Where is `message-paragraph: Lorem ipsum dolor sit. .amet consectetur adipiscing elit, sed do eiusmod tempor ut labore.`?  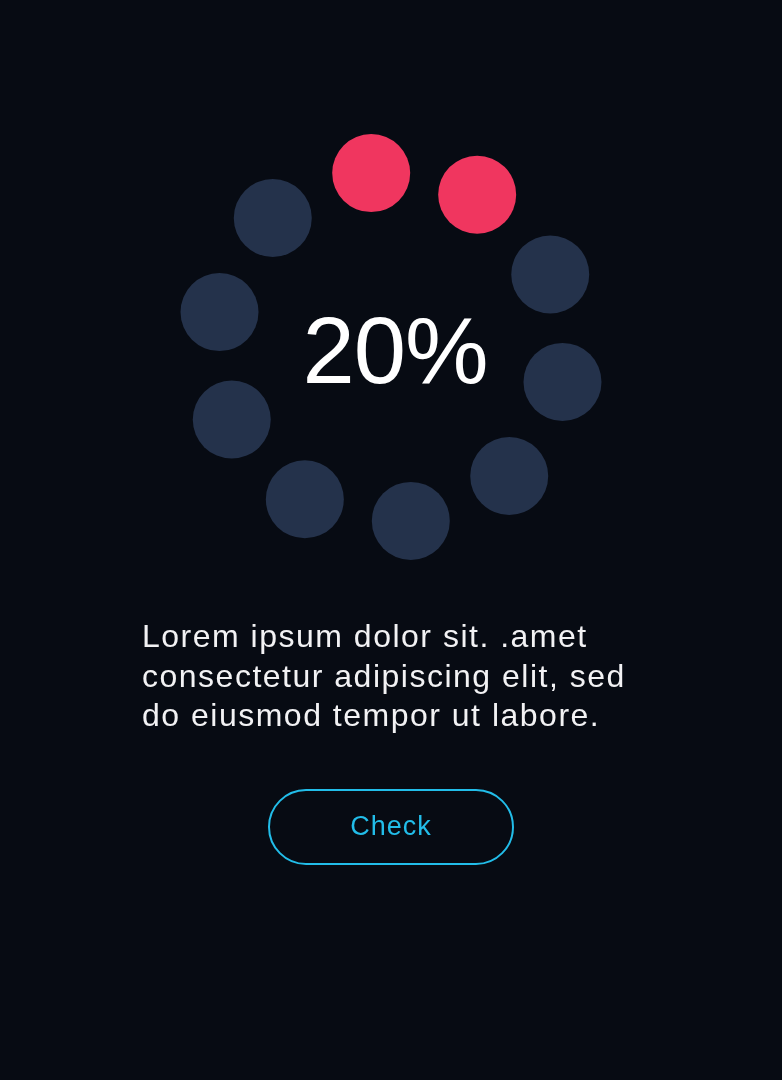 message-paragraph: Lorem ipsum dolor sit. .amet consectetur adipiscing elit, sed do eiusmod tempor ut labore. is located at coordinates (384, 676).